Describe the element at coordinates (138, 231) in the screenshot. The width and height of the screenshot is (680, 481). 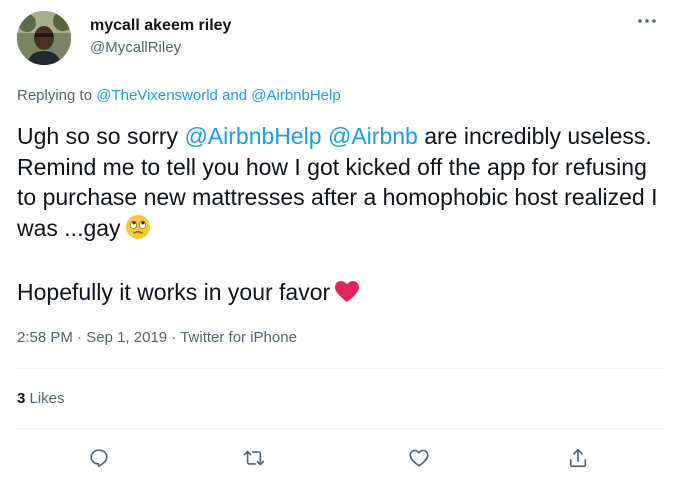
I see `rolling-eyes-emoji-icon` at that location.